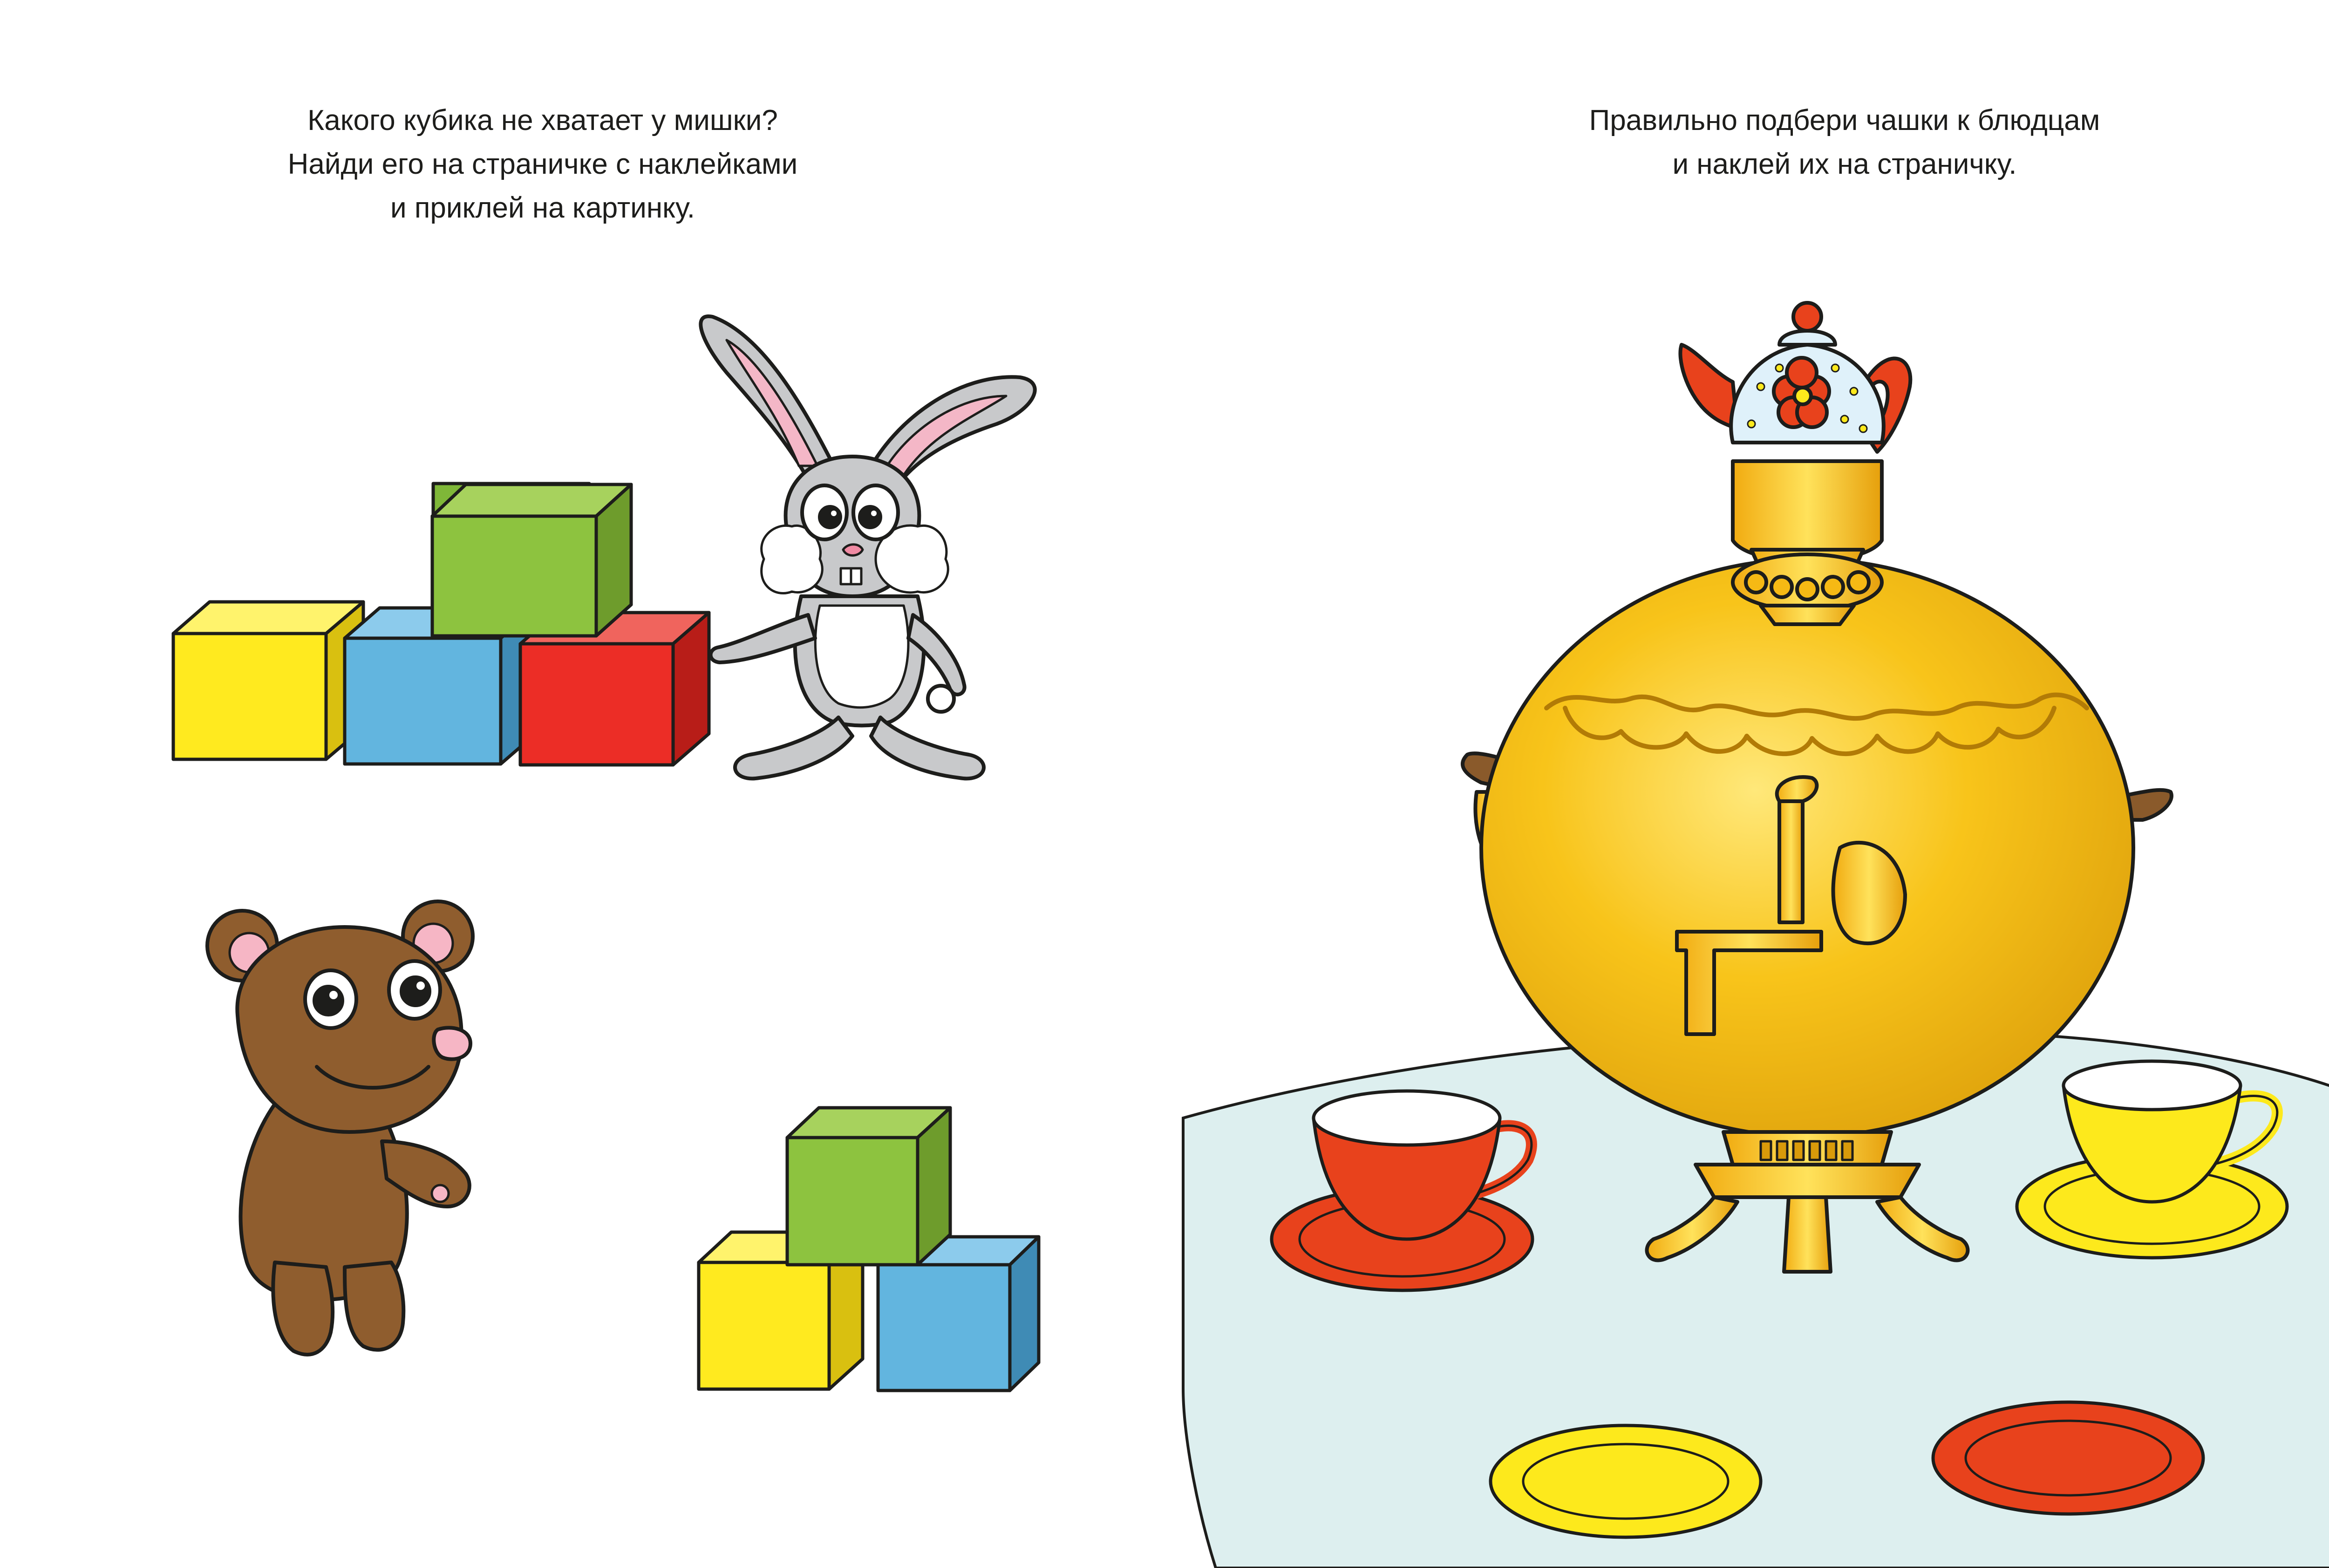  Describe the element at coordinates (2068, 1458) in the screenshot. I see `empty-orange-saucer` at that location.